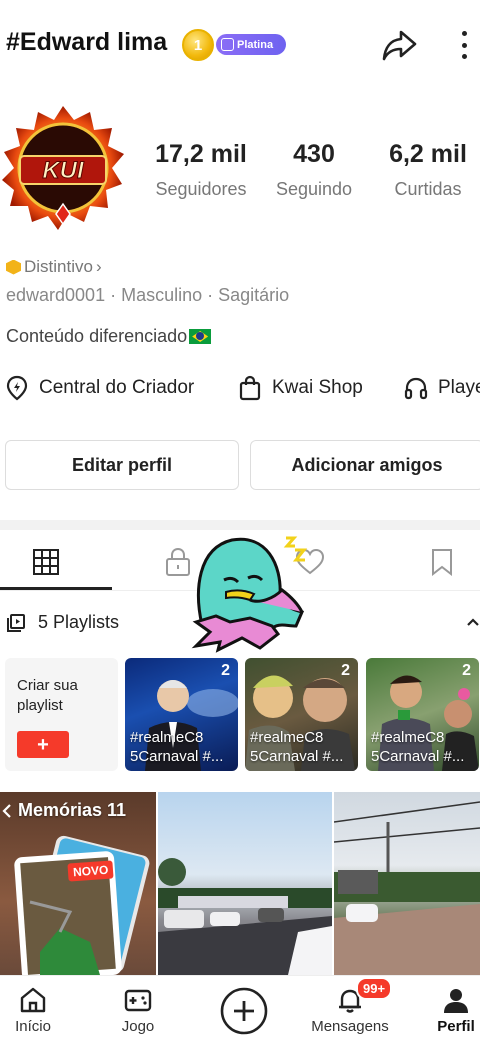 The image size is (480, 1040). What do you see at coordinates (317, 387) in the screenshot?
I see `kwai-shop-label: Kwai Shop` at bounding box center [317, 387].